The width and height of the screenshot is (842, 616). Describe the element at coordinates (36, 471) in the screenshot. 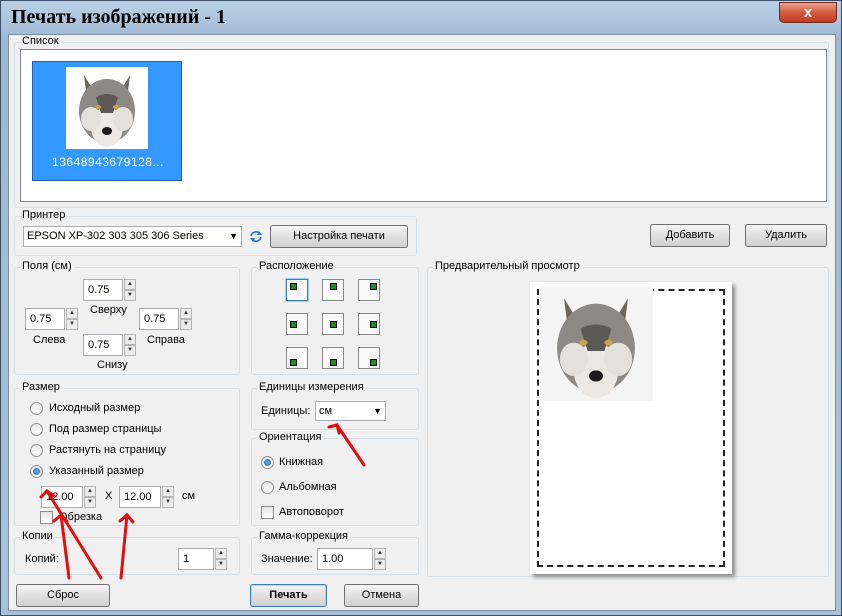

I see `size-custom-radio` at that location.